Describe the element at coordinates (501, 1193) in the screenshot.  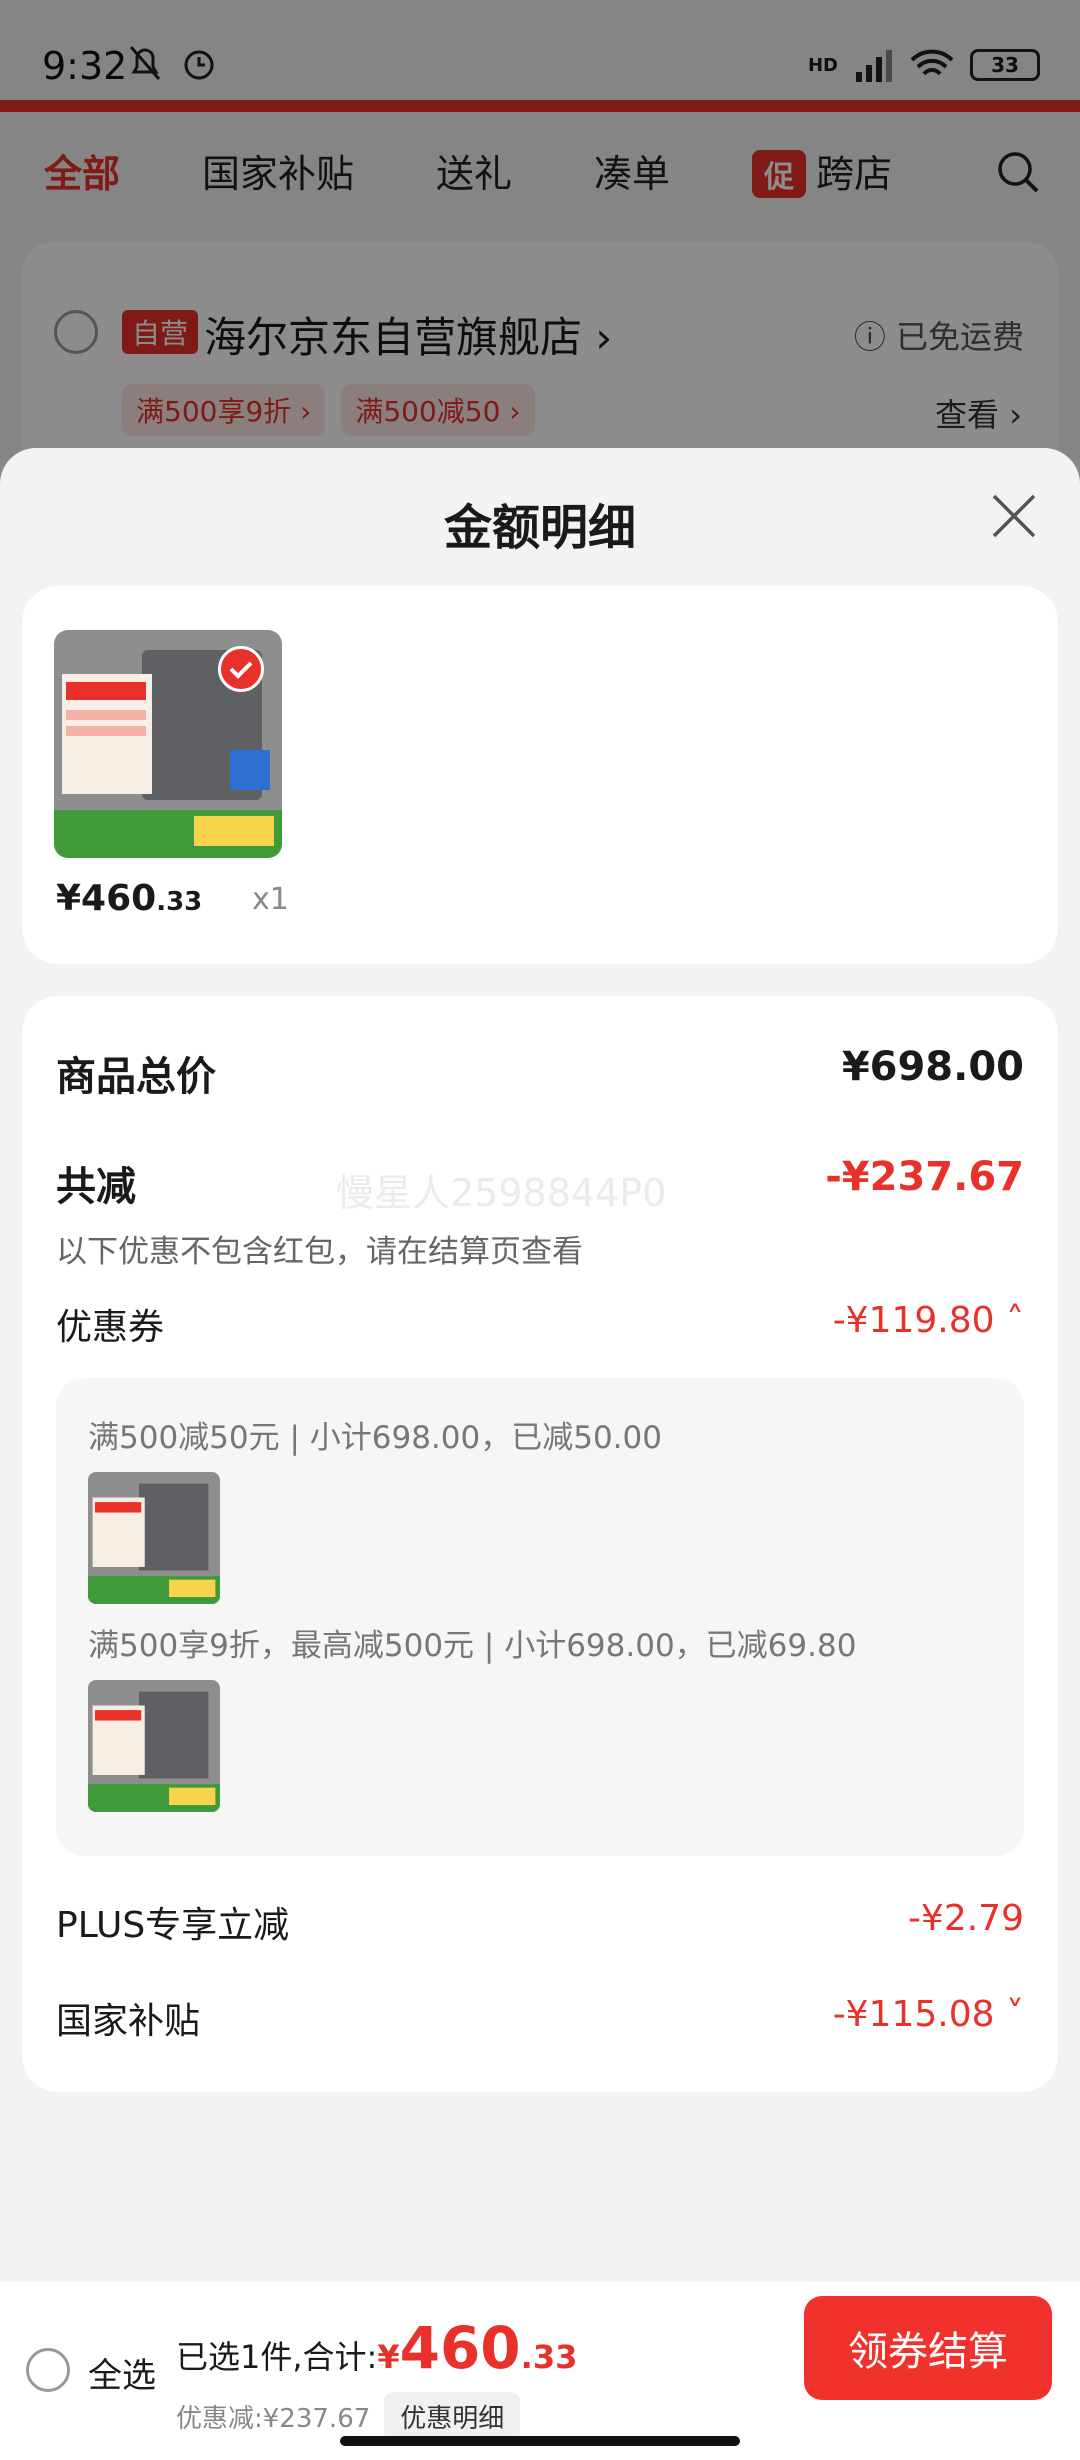
I see `watermark: 慢星人2598844P0` at that location.